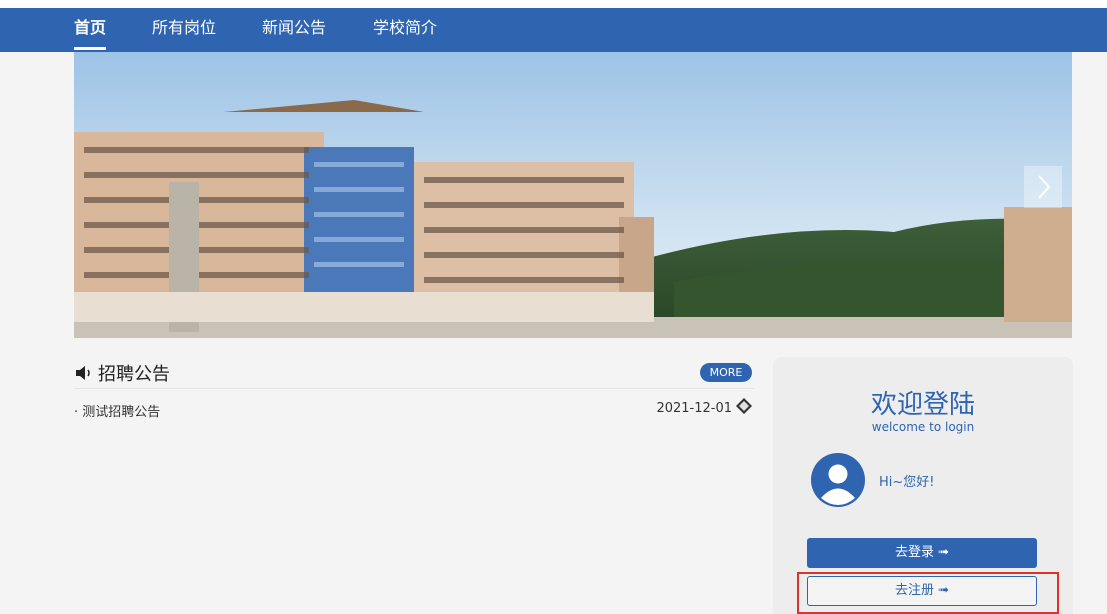 The width and height of the screenshot is (1107, 614). Describe the element at coordinates (922, 591) in the screenshot. I see `register-button: 去注册 ➟` at that location.